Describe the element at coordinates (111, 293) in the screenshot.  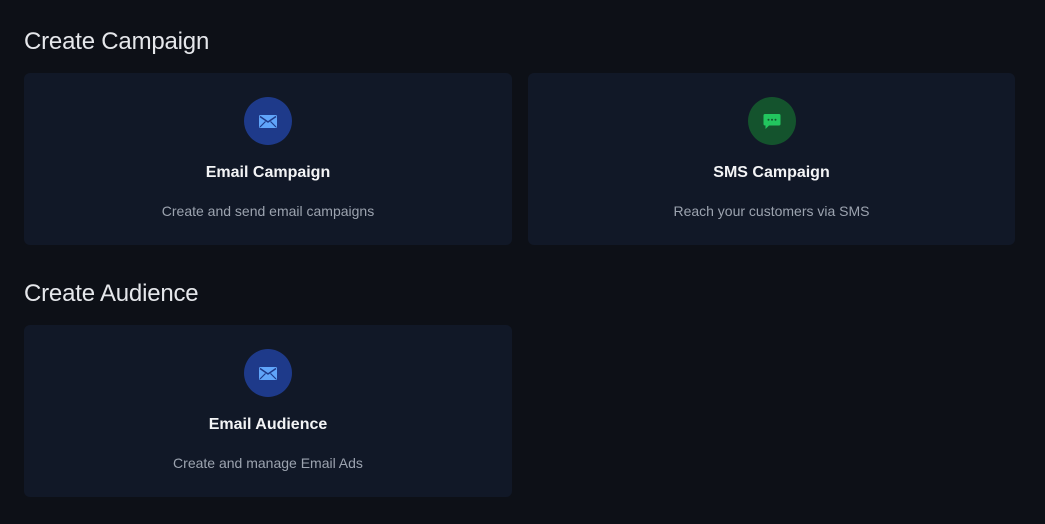
I see `section-title-create-audience: Create Audience` at that location.